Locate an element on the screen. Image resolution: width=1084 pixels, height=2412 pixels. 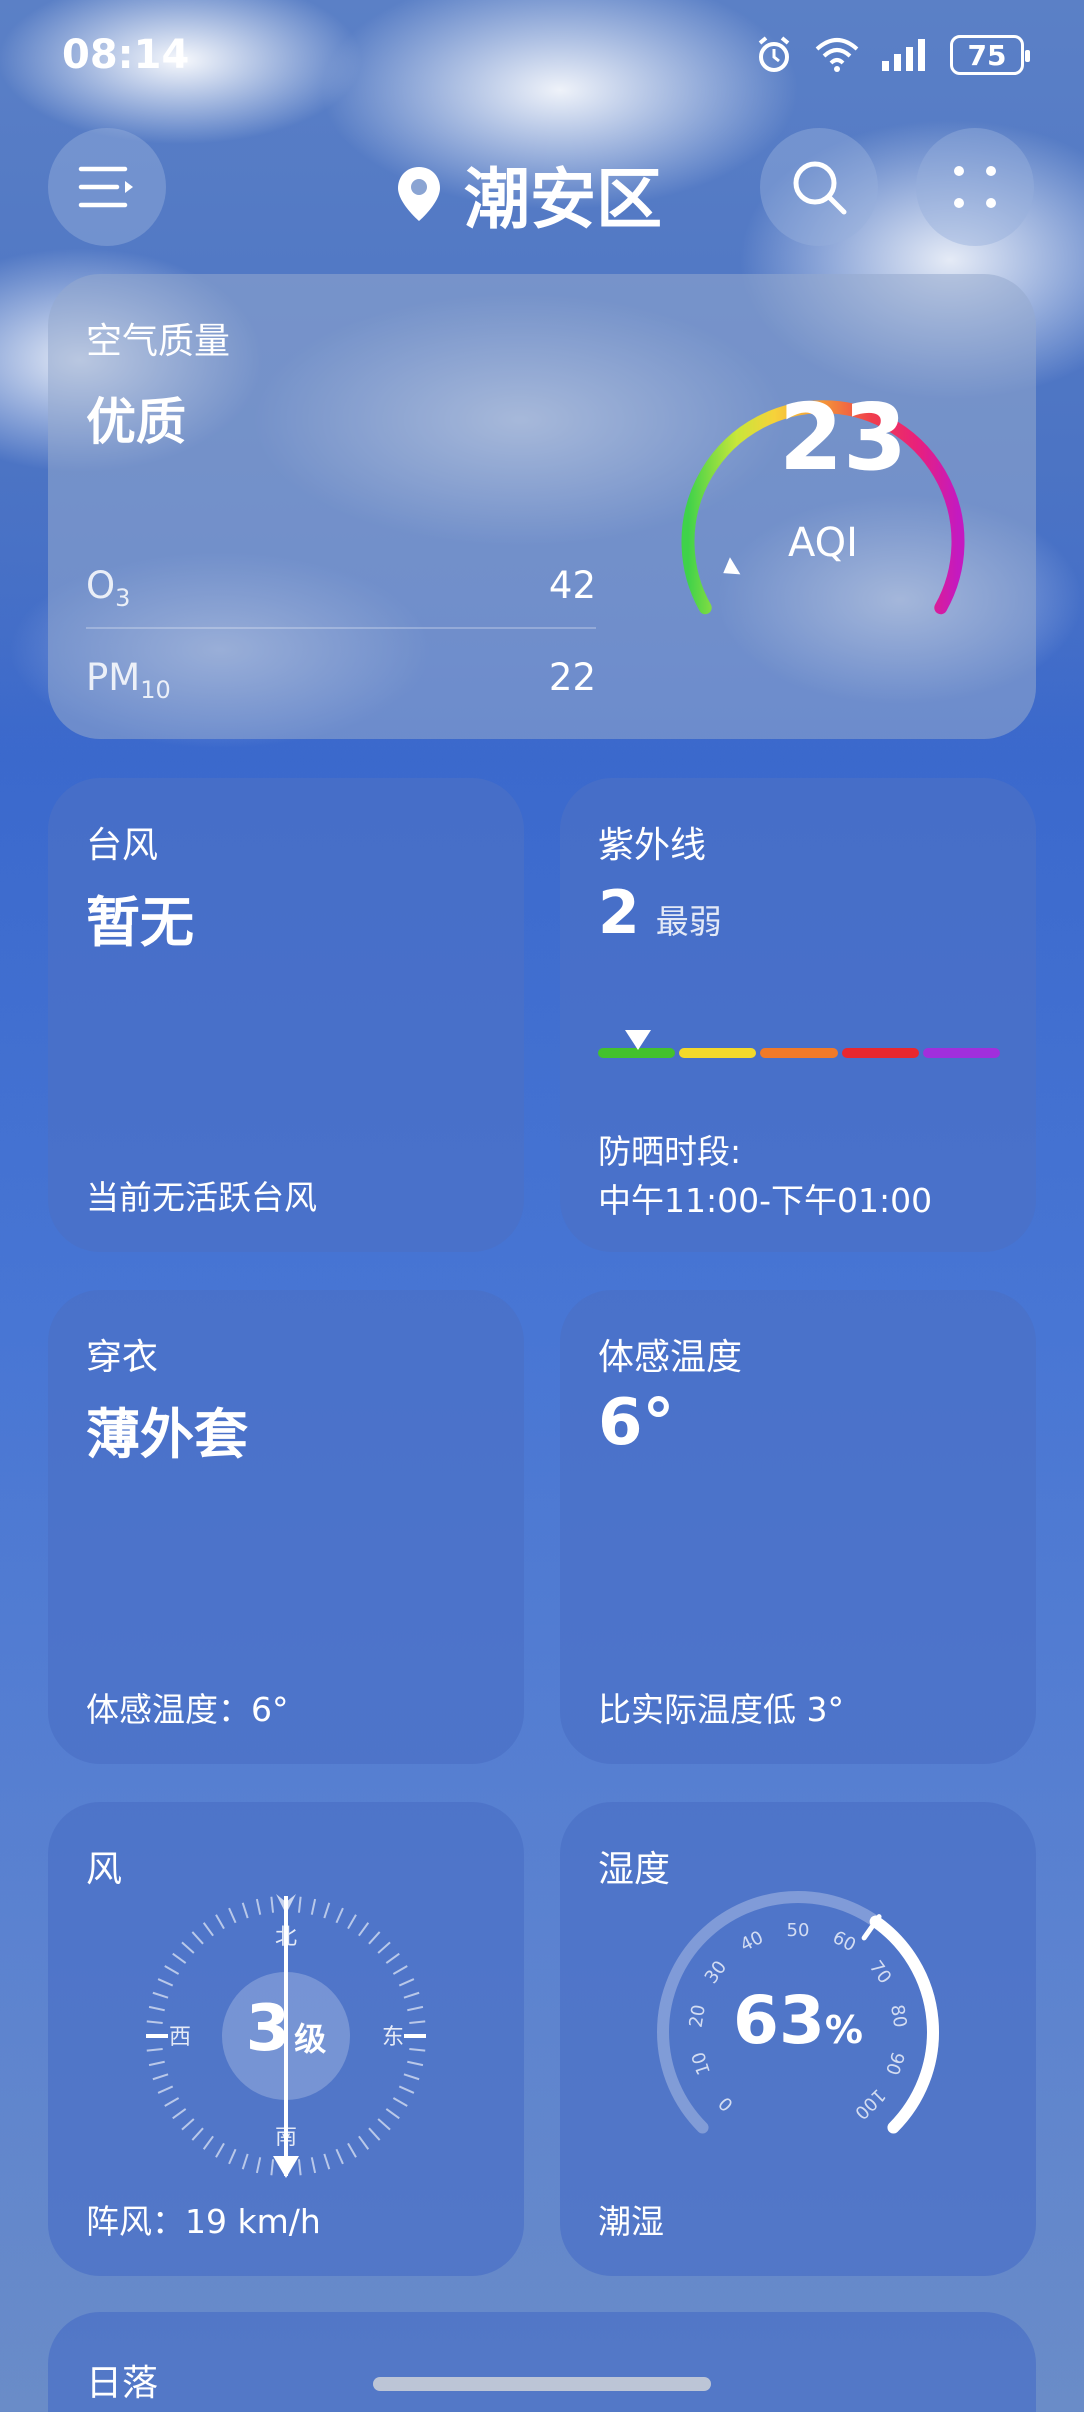
pollutant-name: O3 is located at coordinates (108, 588).